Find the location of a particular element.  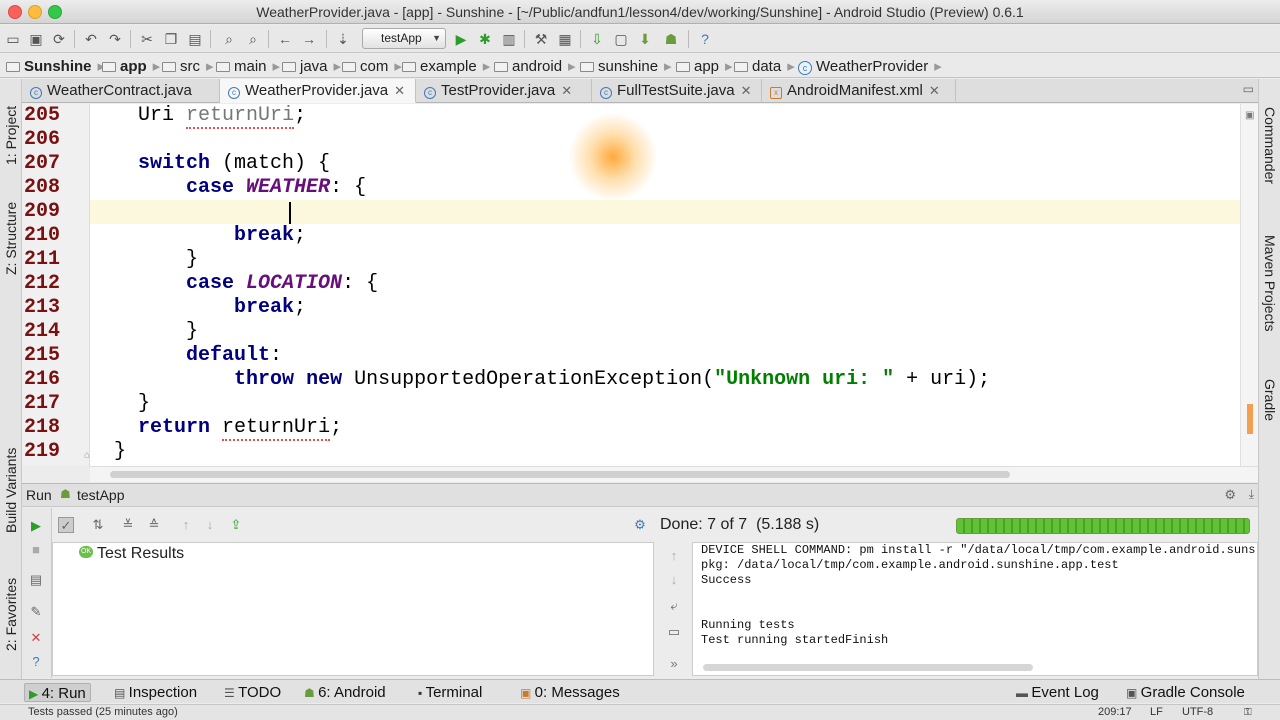

settings-gear-icon: ⚙ is located at coordinates (640, 525).